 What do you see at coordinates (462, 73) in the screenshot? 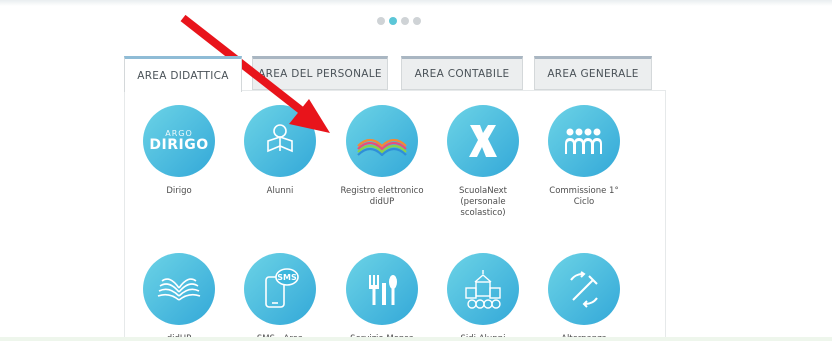
I see `tab-area-contabile: AREA CONTABILE` at bounding box center [462, 73].